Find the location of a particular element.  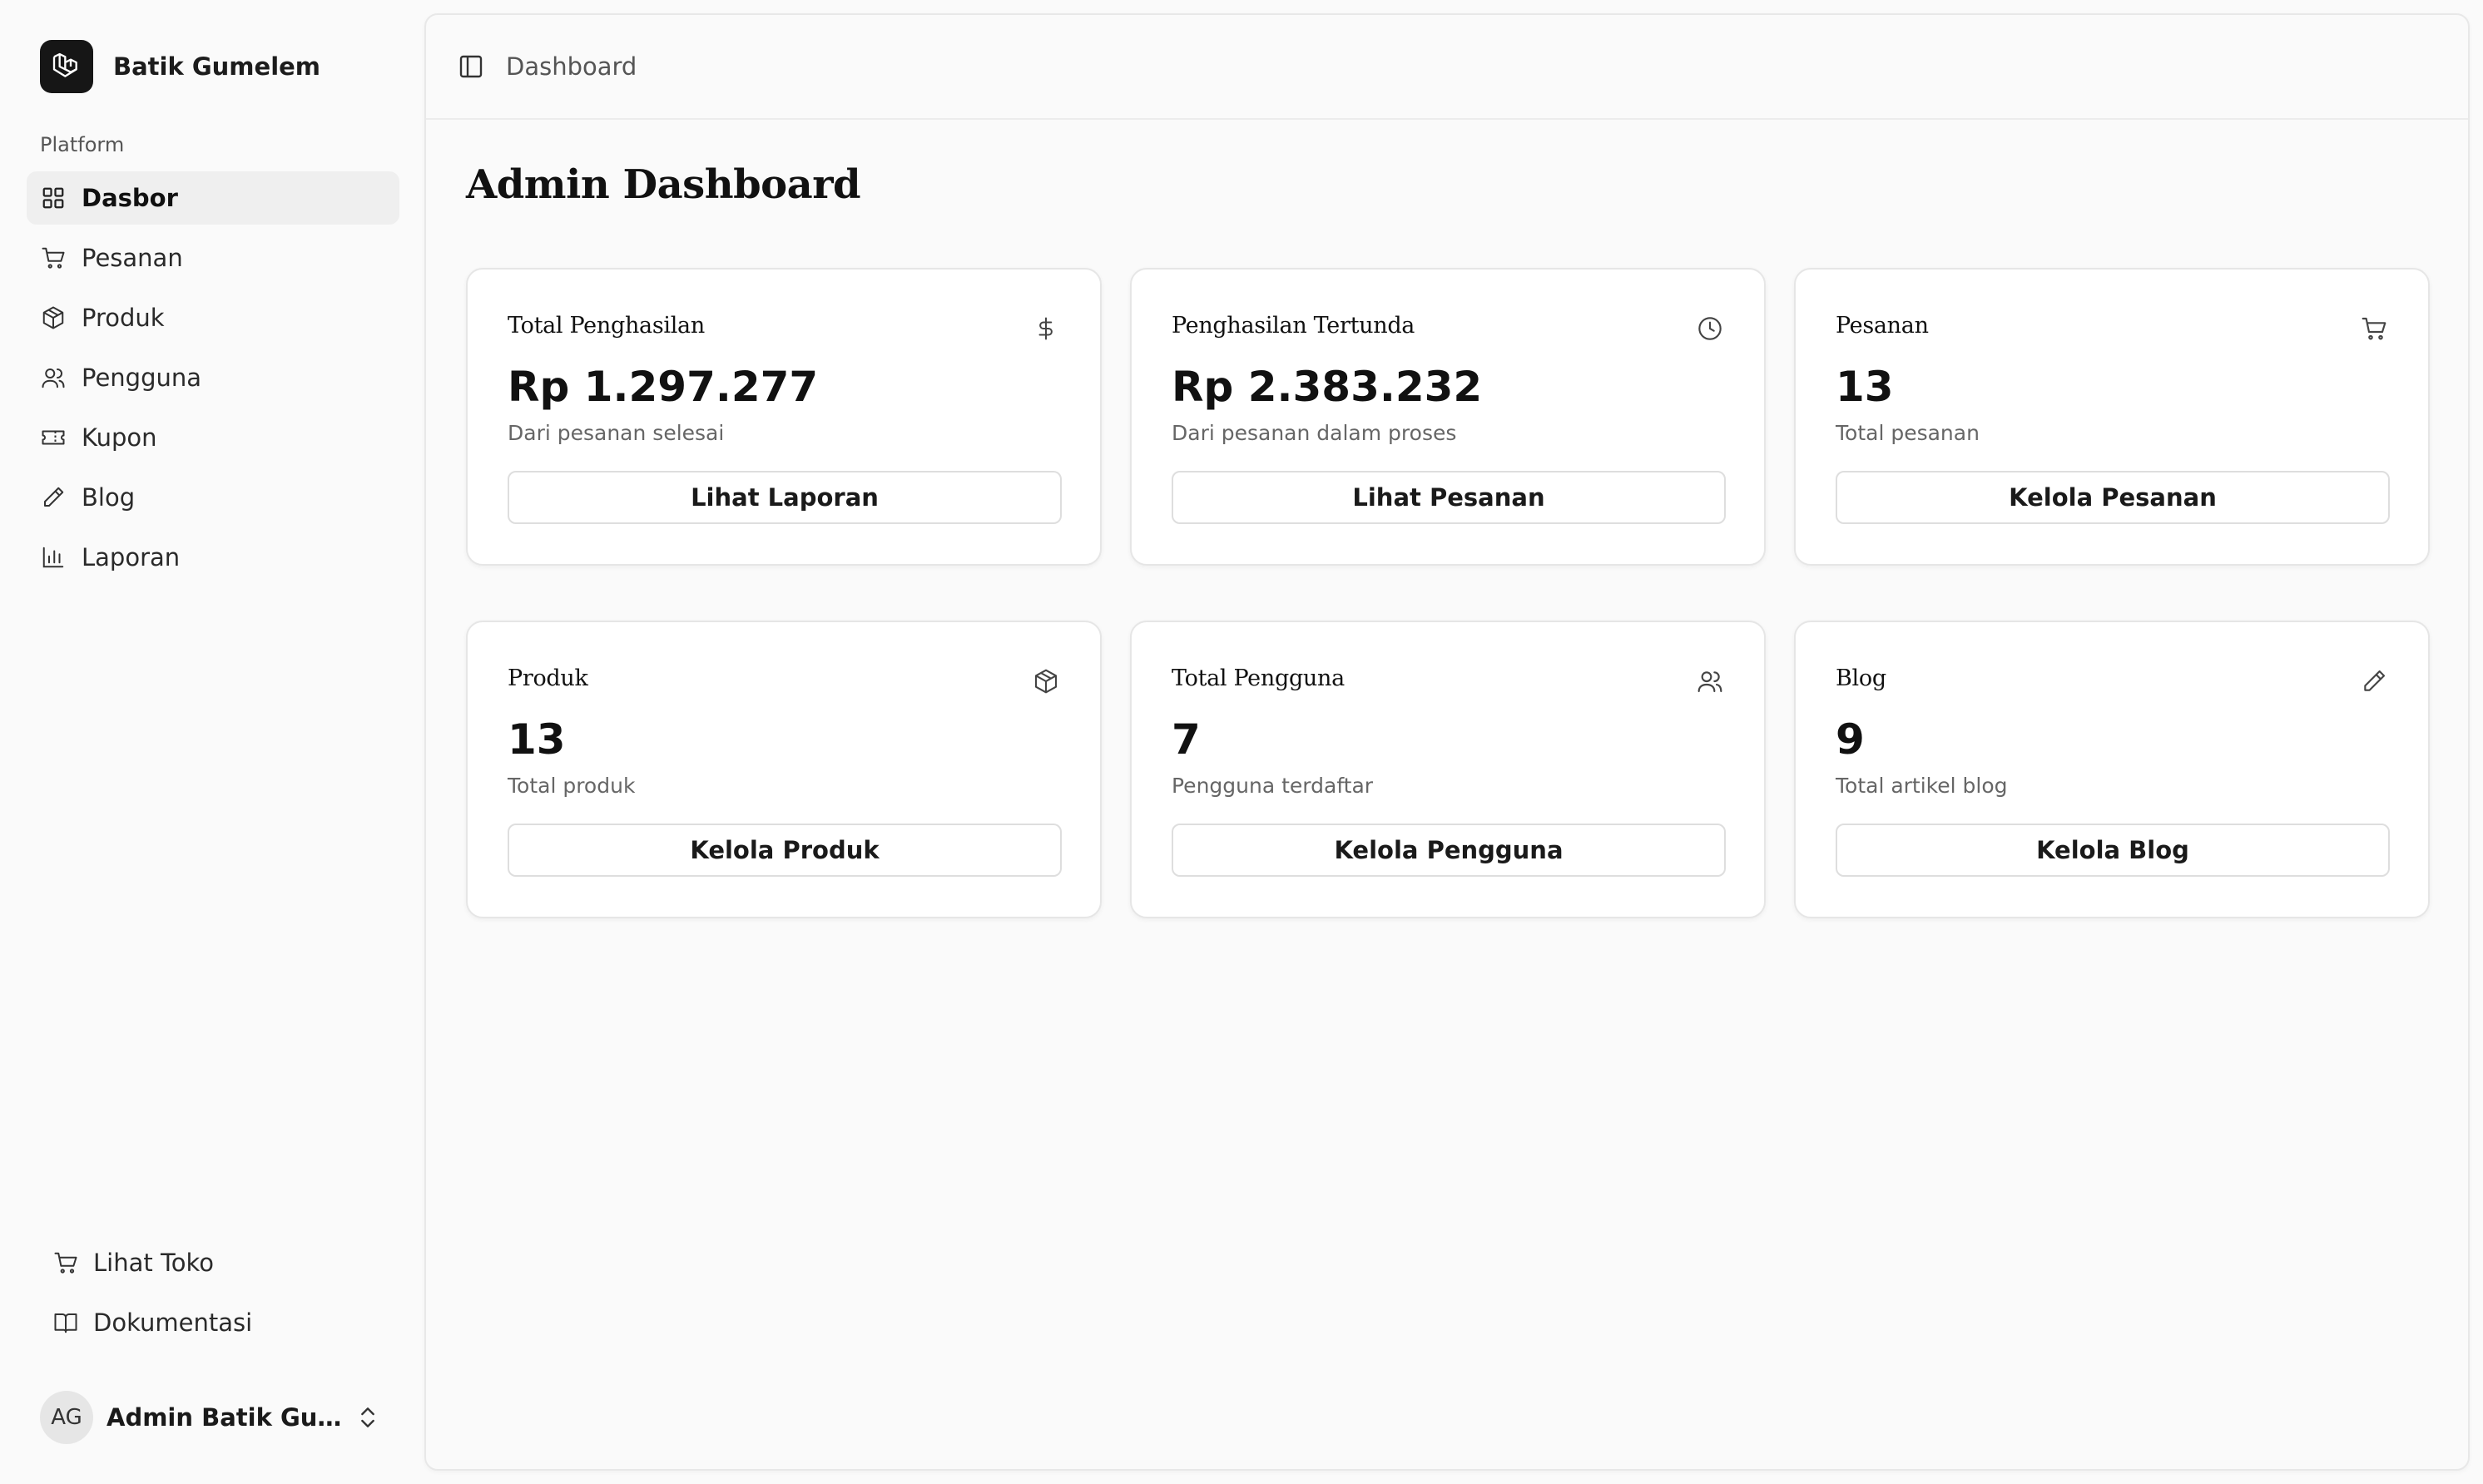

card-value: 7 is located at coordinates (1186, 739).